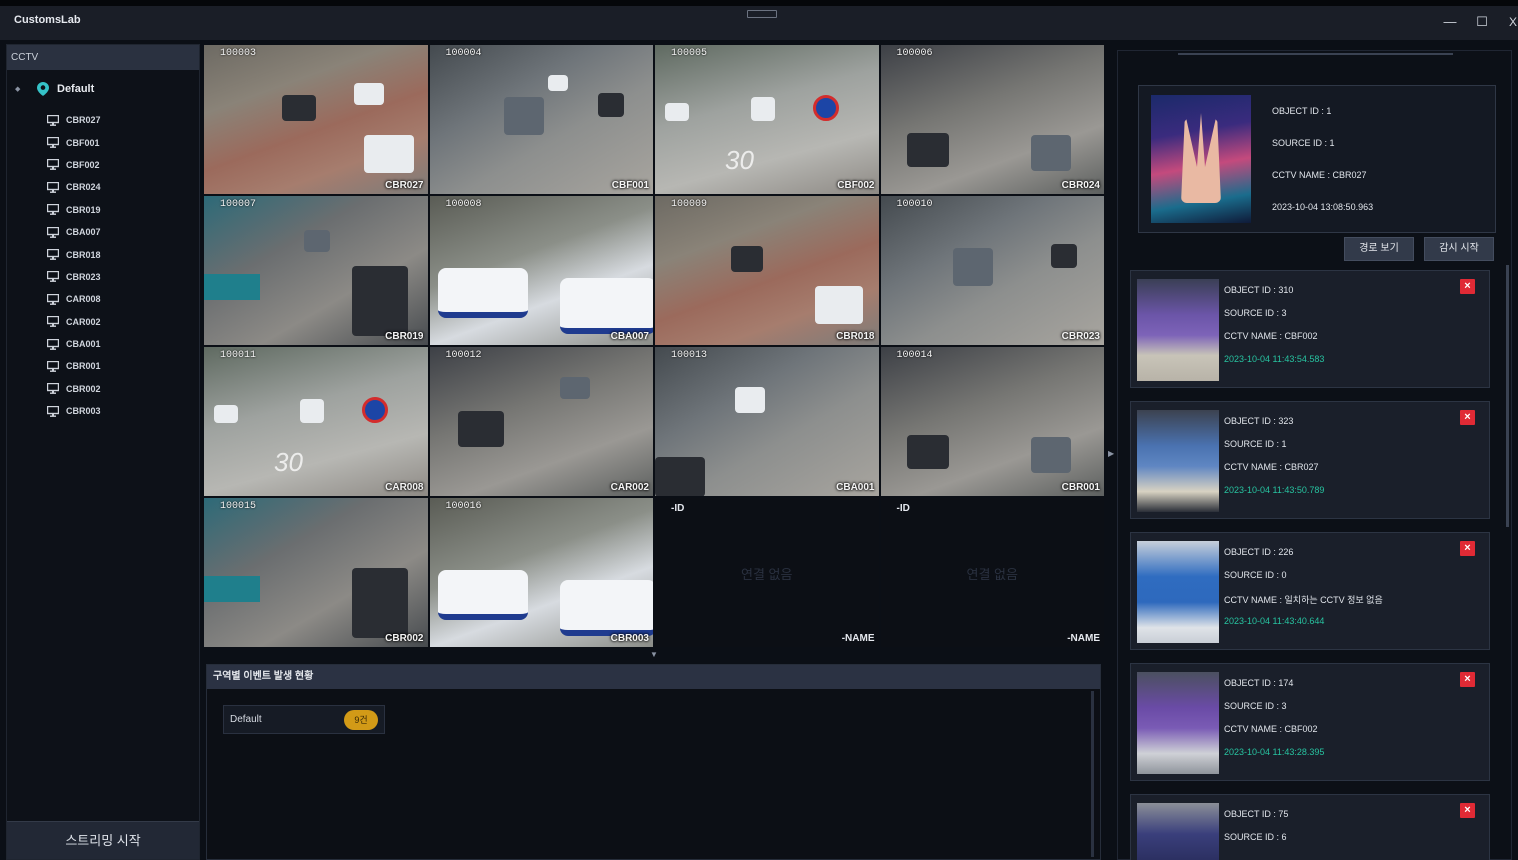 This screenshot has width=1518, height=860. I want to click on camera-item: CBR027, so click(74, 120).